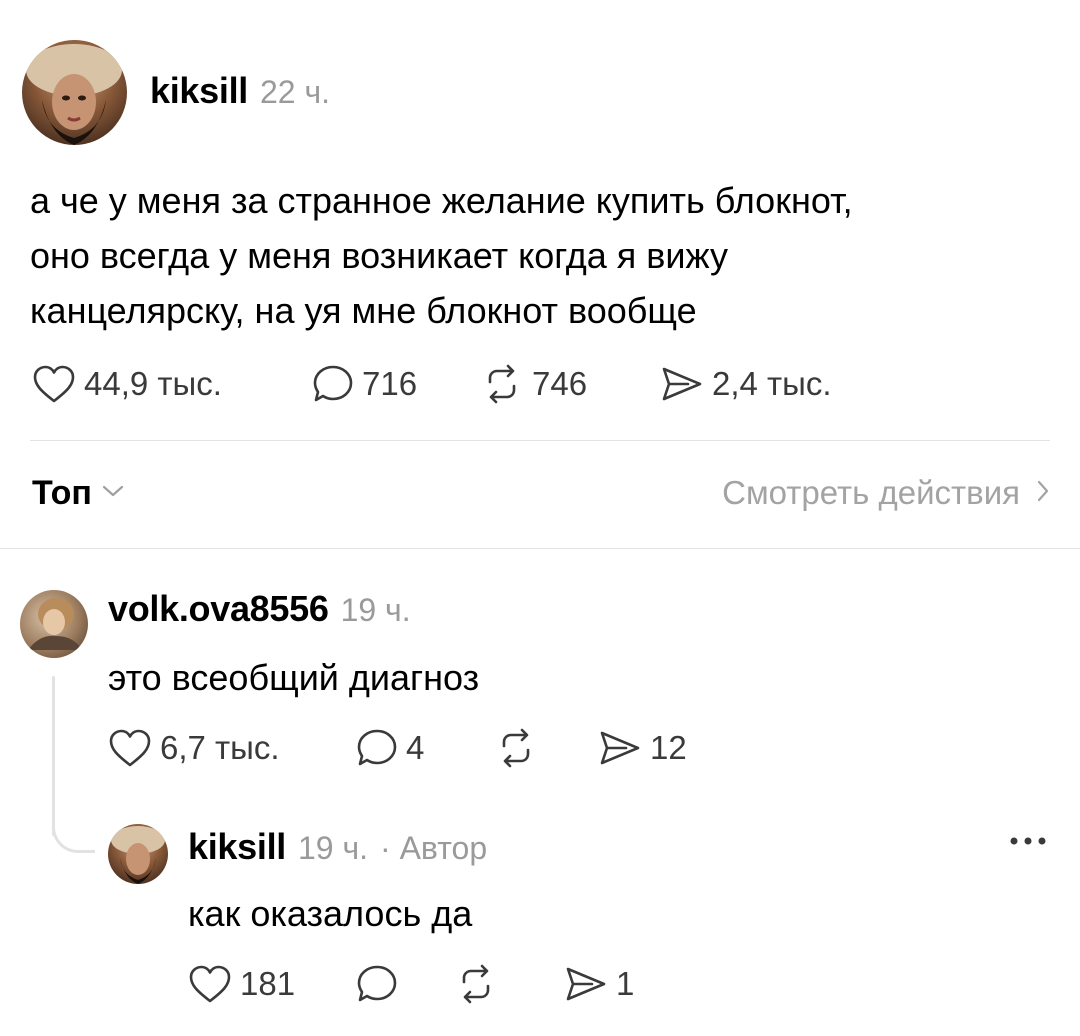  I want to click on comment-count: 716, so click(390, 383).